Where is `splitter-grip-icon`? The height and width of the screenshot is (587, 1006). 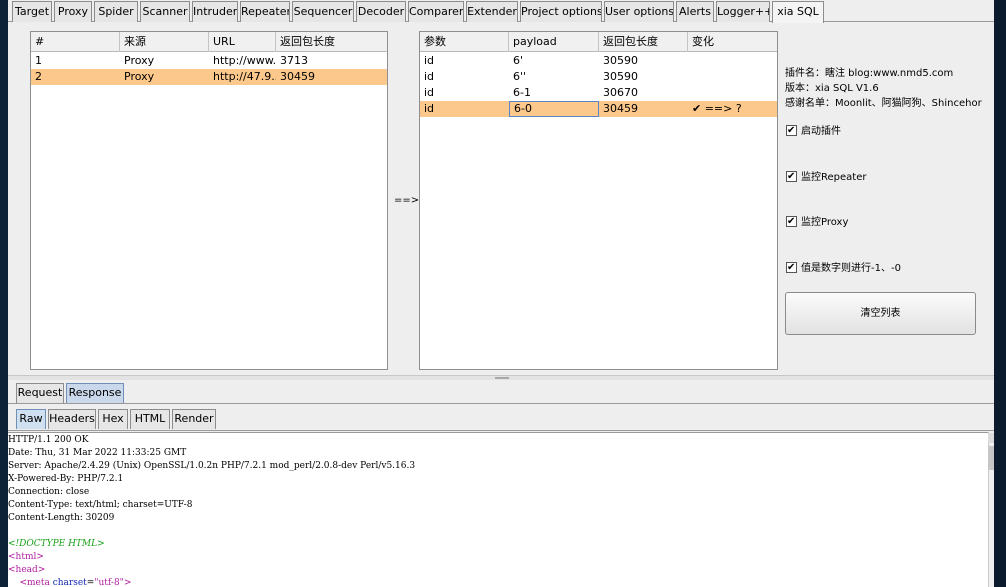 splitter-grip-icon is located at coordinates (502, 378).